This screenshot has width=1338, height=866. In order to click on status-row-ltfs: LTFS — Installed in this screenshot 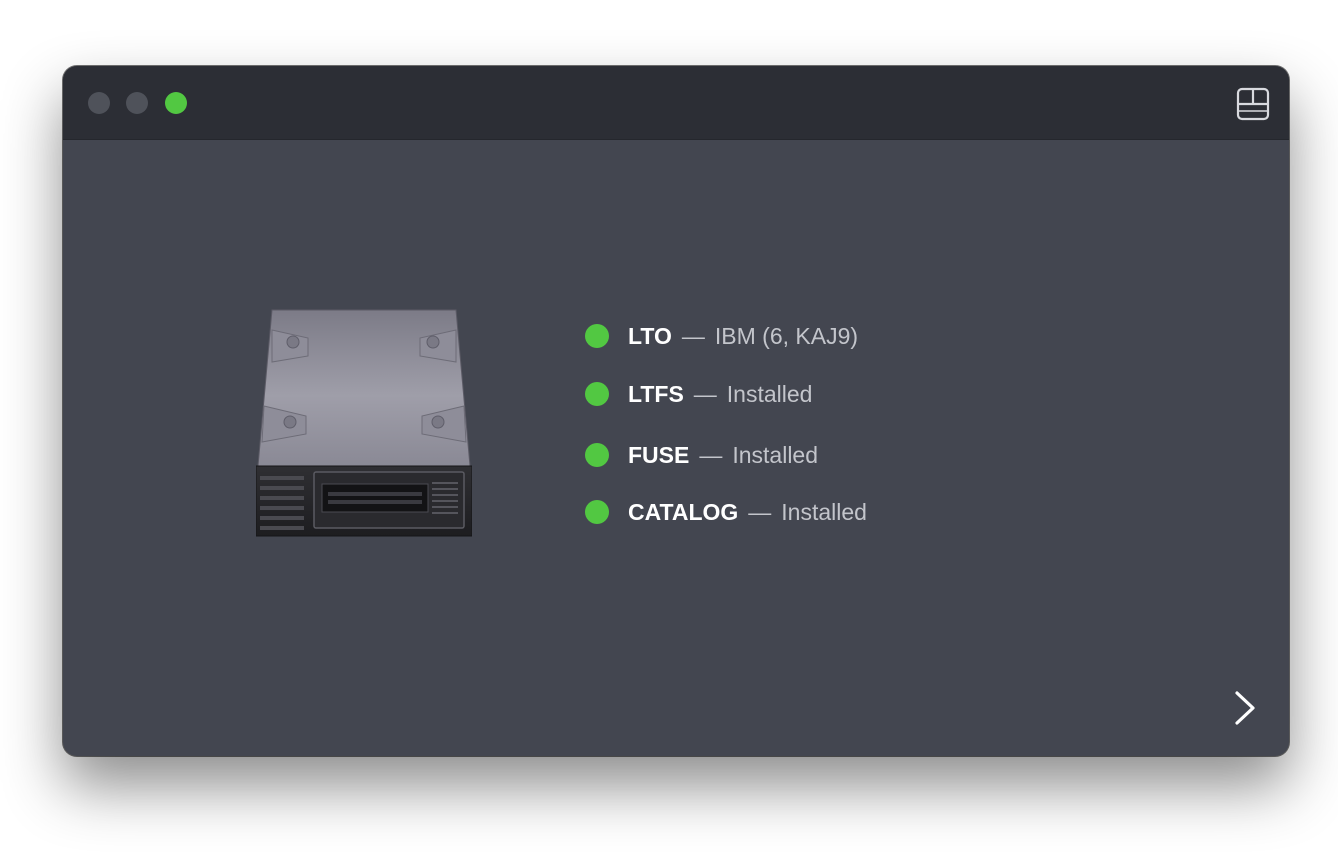, I will do `click(698, 394)`.